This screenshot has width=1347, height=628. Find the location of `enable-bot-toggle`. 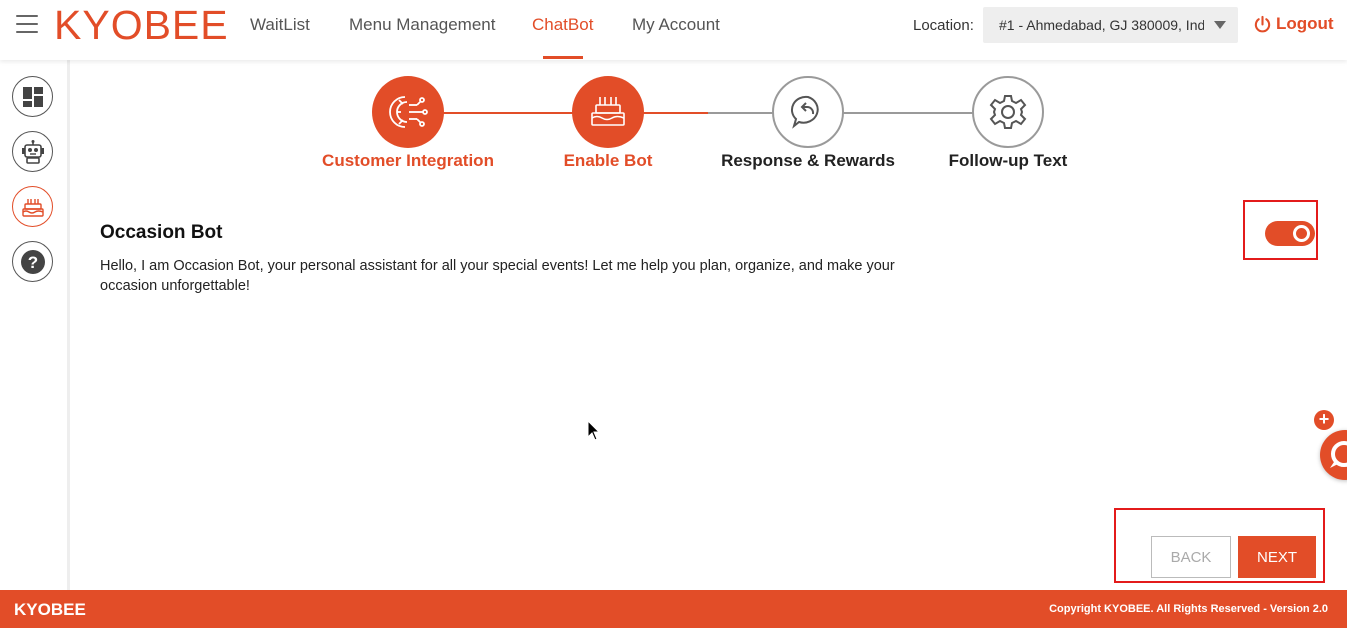

enable-bot-toggle is located at coordinates (1290, 233).